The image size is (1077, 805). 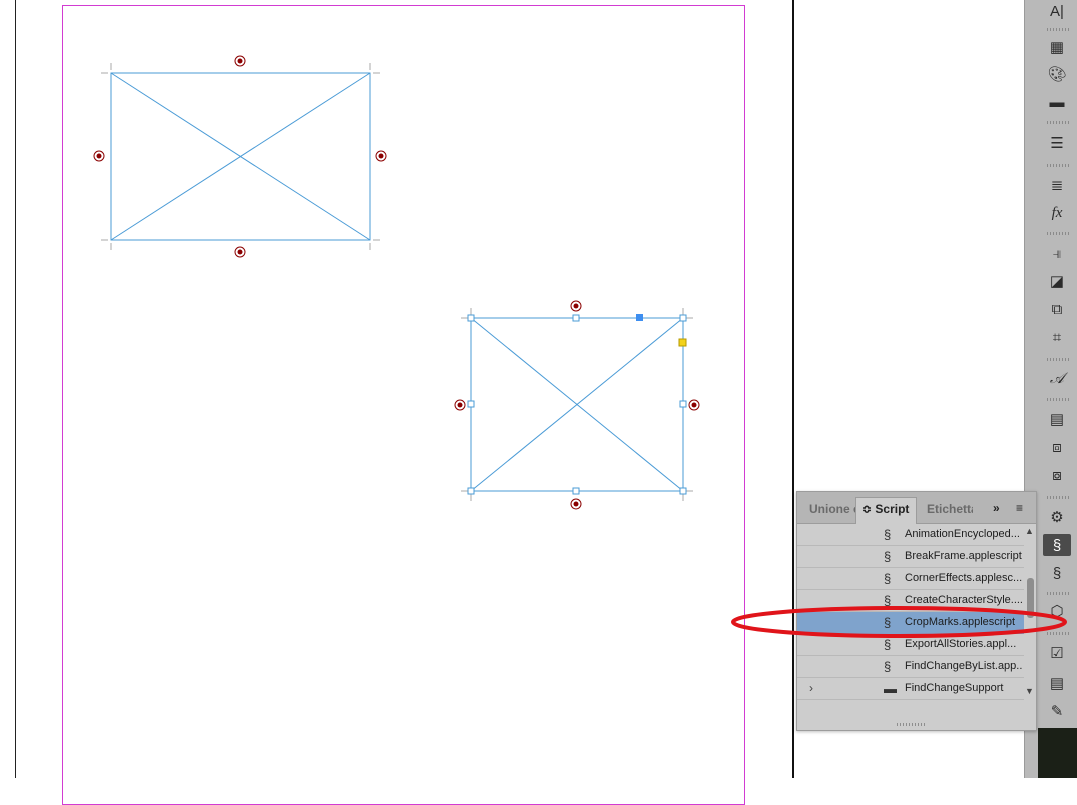 What do you see at coordinates (890, 688) in the screenshot?
I see `folder-icon: ▬` at bounding box center [890, 688].